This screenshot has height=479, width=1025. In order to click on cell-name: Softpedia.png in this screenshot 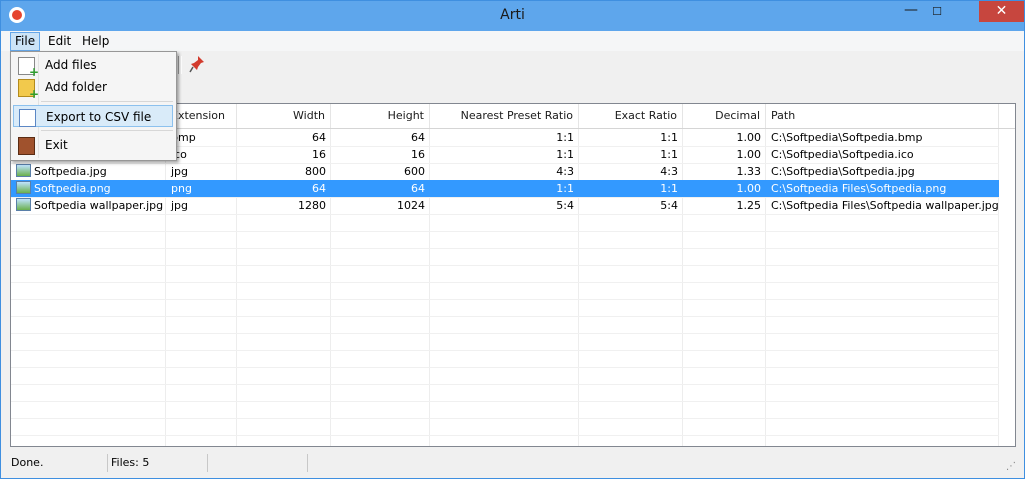, I will do `click(88, 188)`.